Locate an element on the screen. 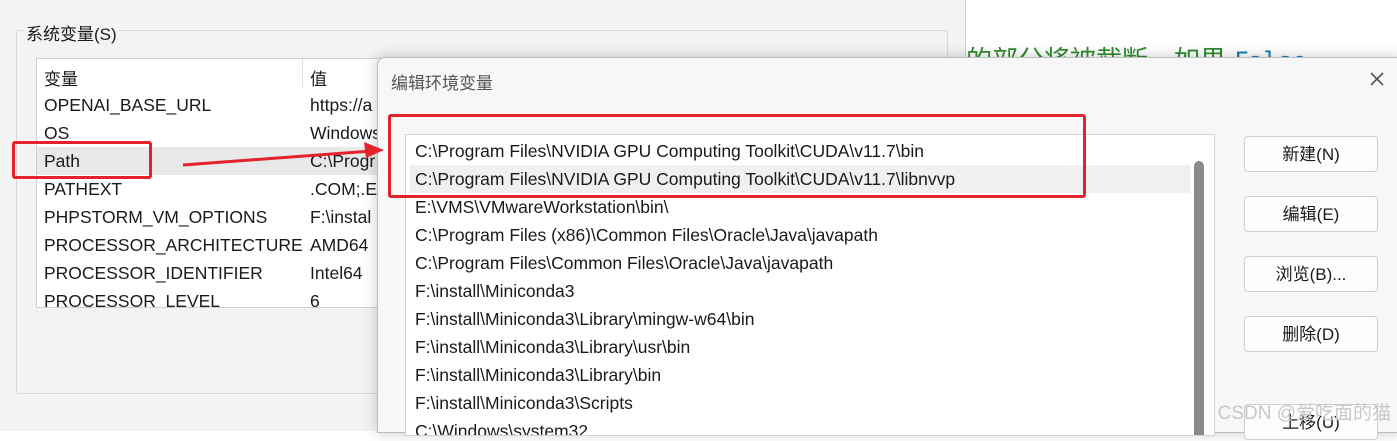  variable-value: Intel64 is located at coordinates (336, 273).